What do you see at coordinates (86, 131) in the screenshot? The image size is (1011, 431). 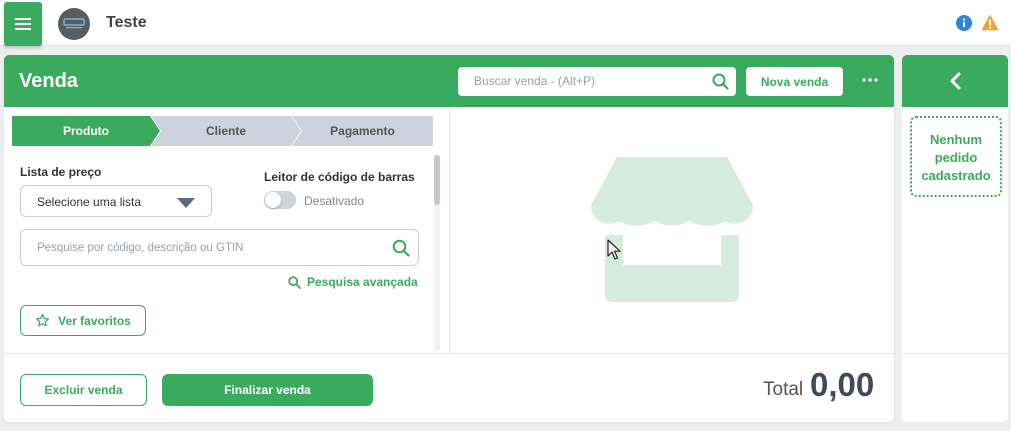 I see `step-produto: Produto` at bounding box center [86, 131].